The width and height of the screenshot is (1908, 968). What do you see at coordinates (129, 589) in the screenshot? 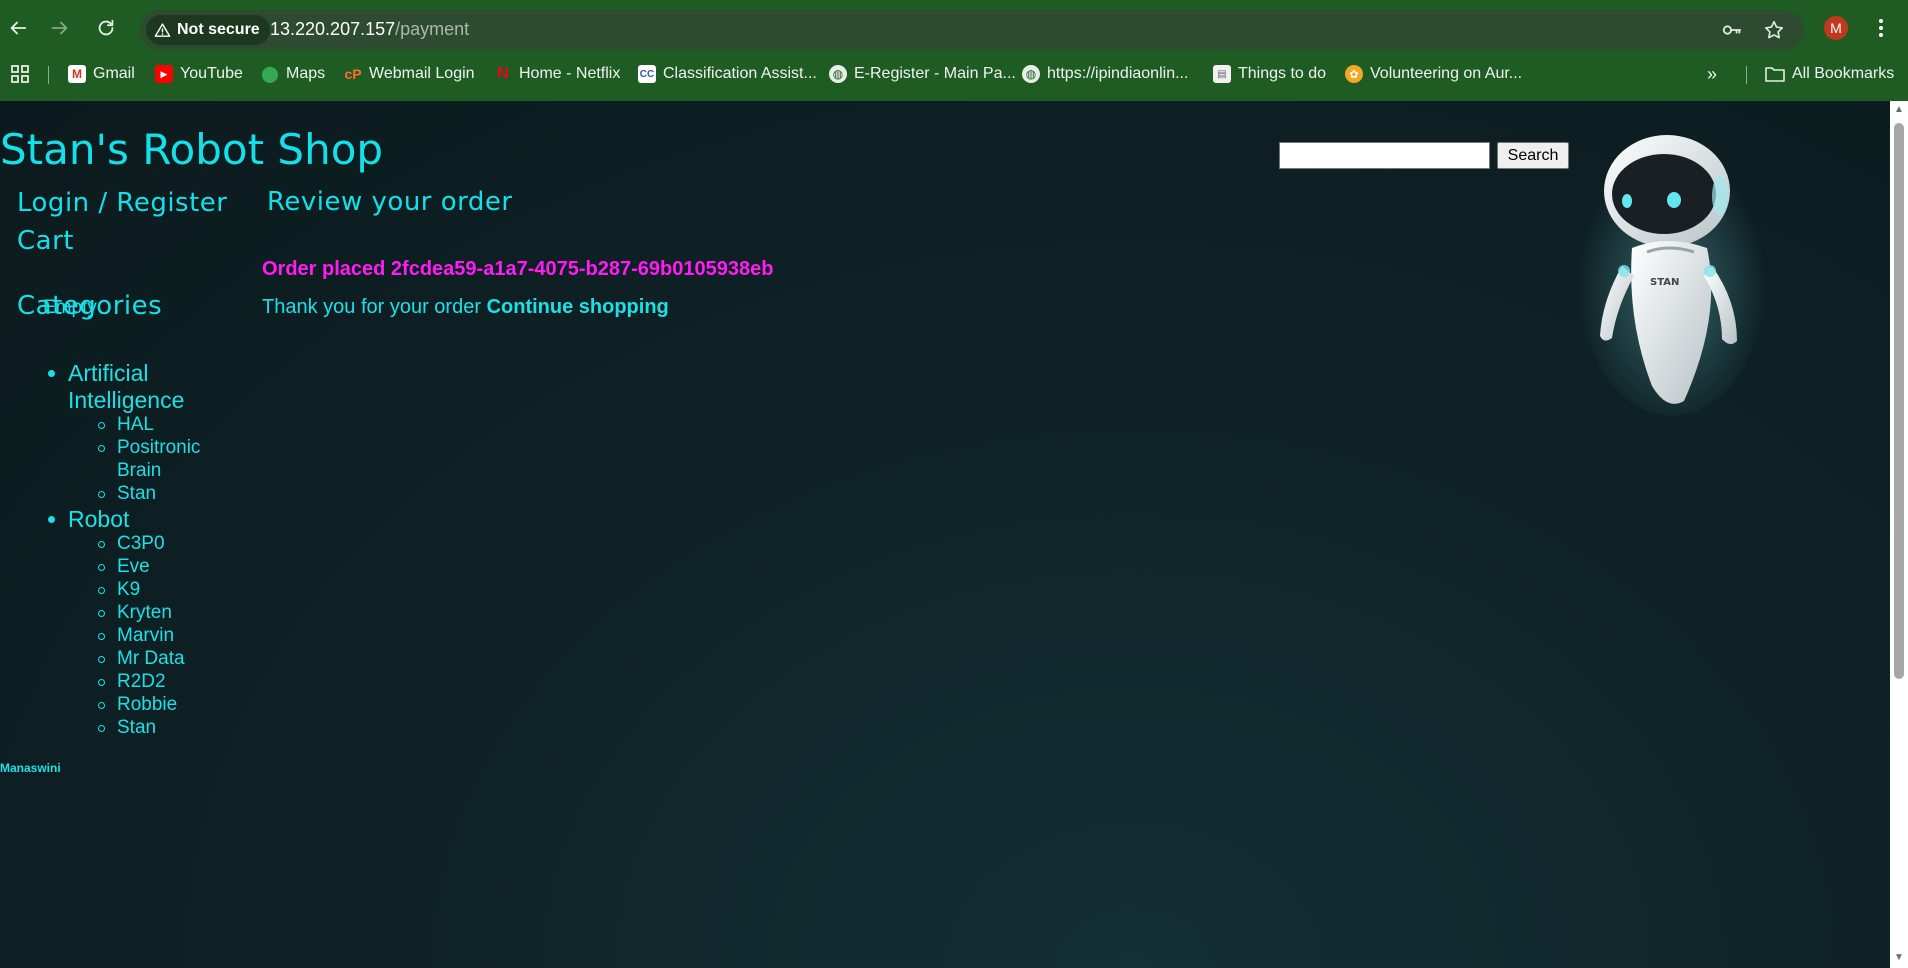
I see `product-label: K9` at bounding box center [129, 589].